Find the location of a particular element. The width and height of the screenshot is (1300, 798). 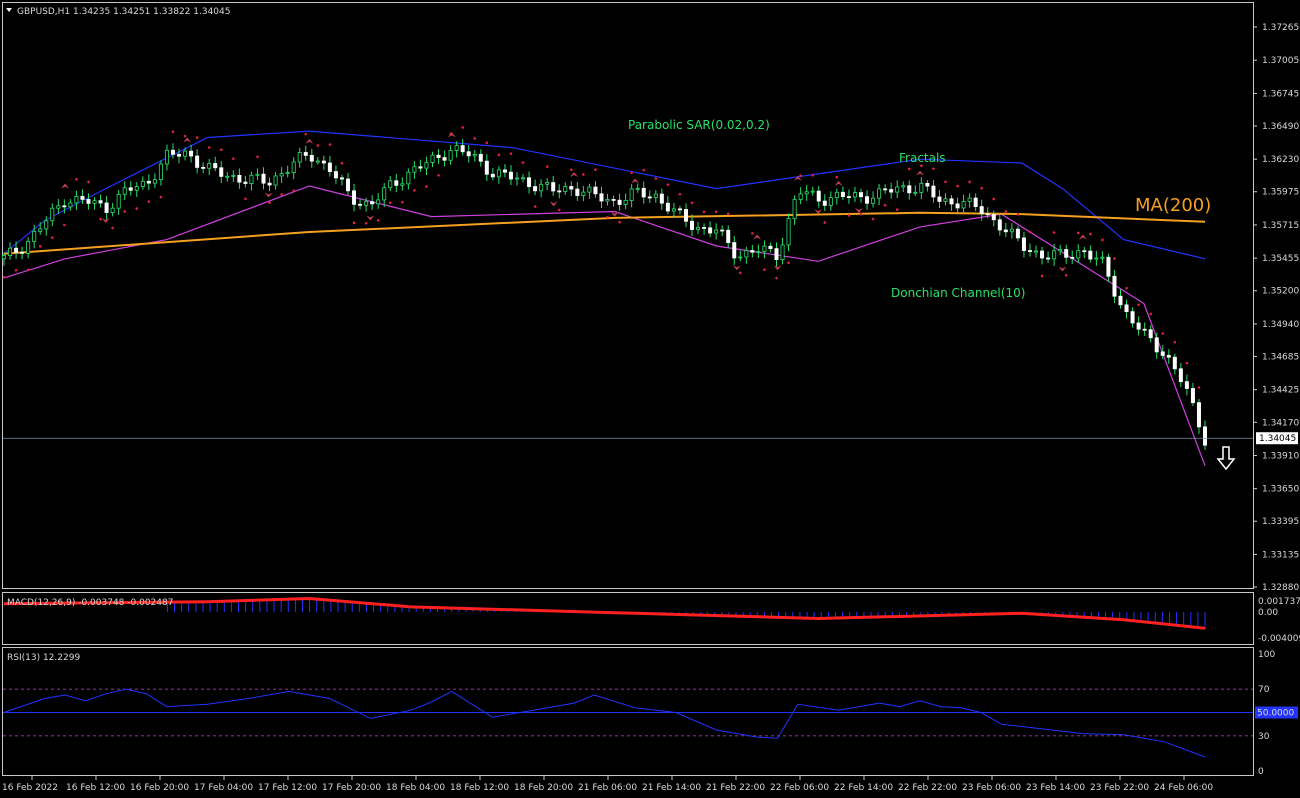

x-tick-label: 23 Feb 22:00 is located at coordinates (1119, 788).